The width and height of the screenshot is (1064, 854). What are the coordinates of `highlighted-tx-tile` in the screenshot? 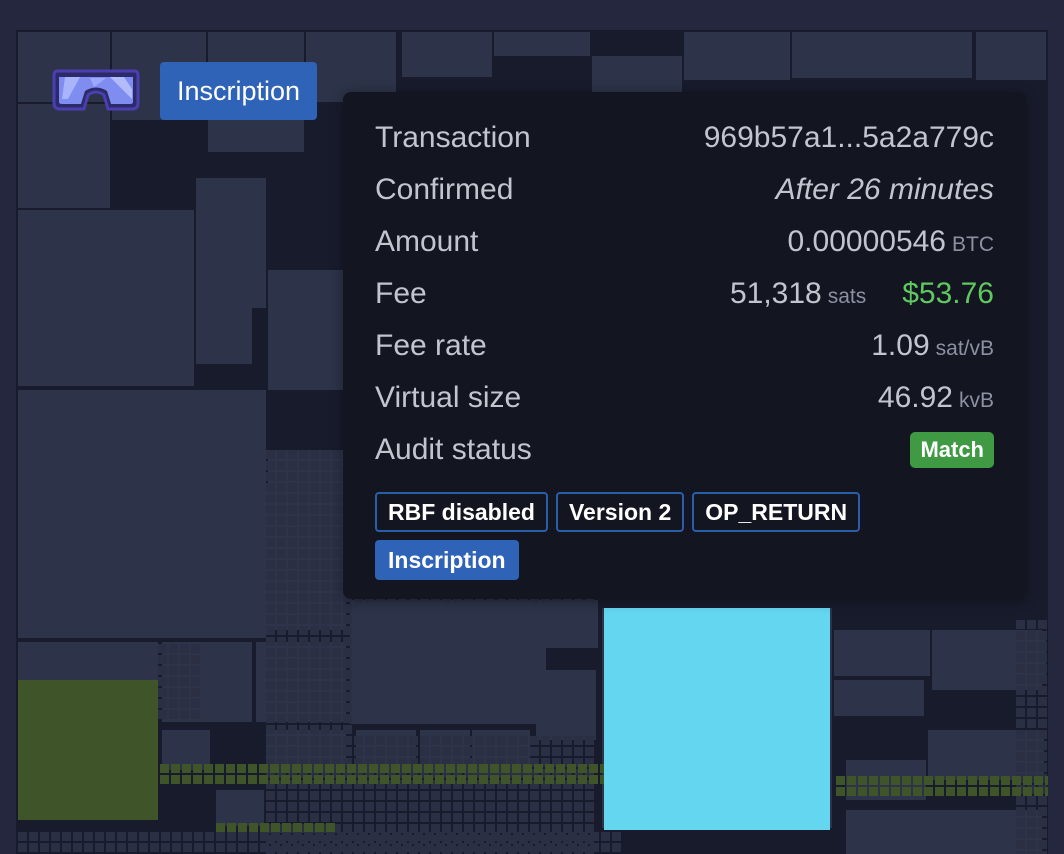 It's located at (717, 719).